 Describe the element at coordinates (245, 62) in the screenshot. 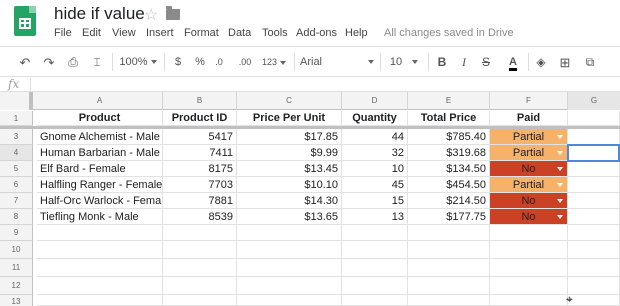

I see `increase-decimal-button: .00` at that location.